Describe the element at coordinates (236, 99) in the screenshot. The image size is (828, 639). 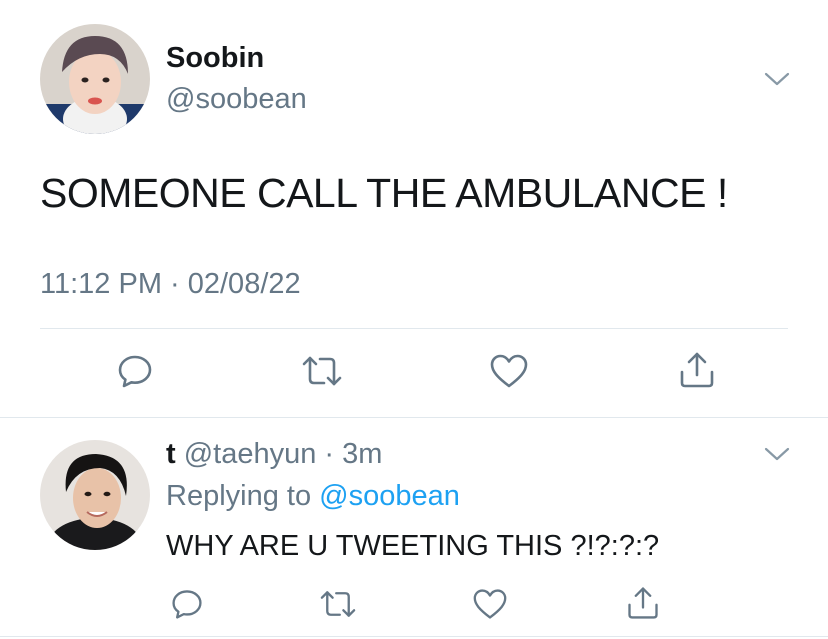
I see `user-handle: @soobean` at that location.